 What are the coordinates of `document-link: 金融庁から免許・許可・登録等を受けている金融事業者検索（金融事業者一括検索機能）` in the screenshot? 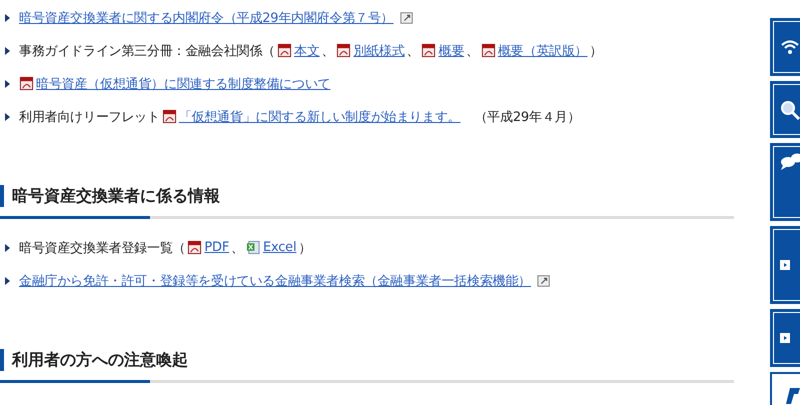 It's located at (275, 281).